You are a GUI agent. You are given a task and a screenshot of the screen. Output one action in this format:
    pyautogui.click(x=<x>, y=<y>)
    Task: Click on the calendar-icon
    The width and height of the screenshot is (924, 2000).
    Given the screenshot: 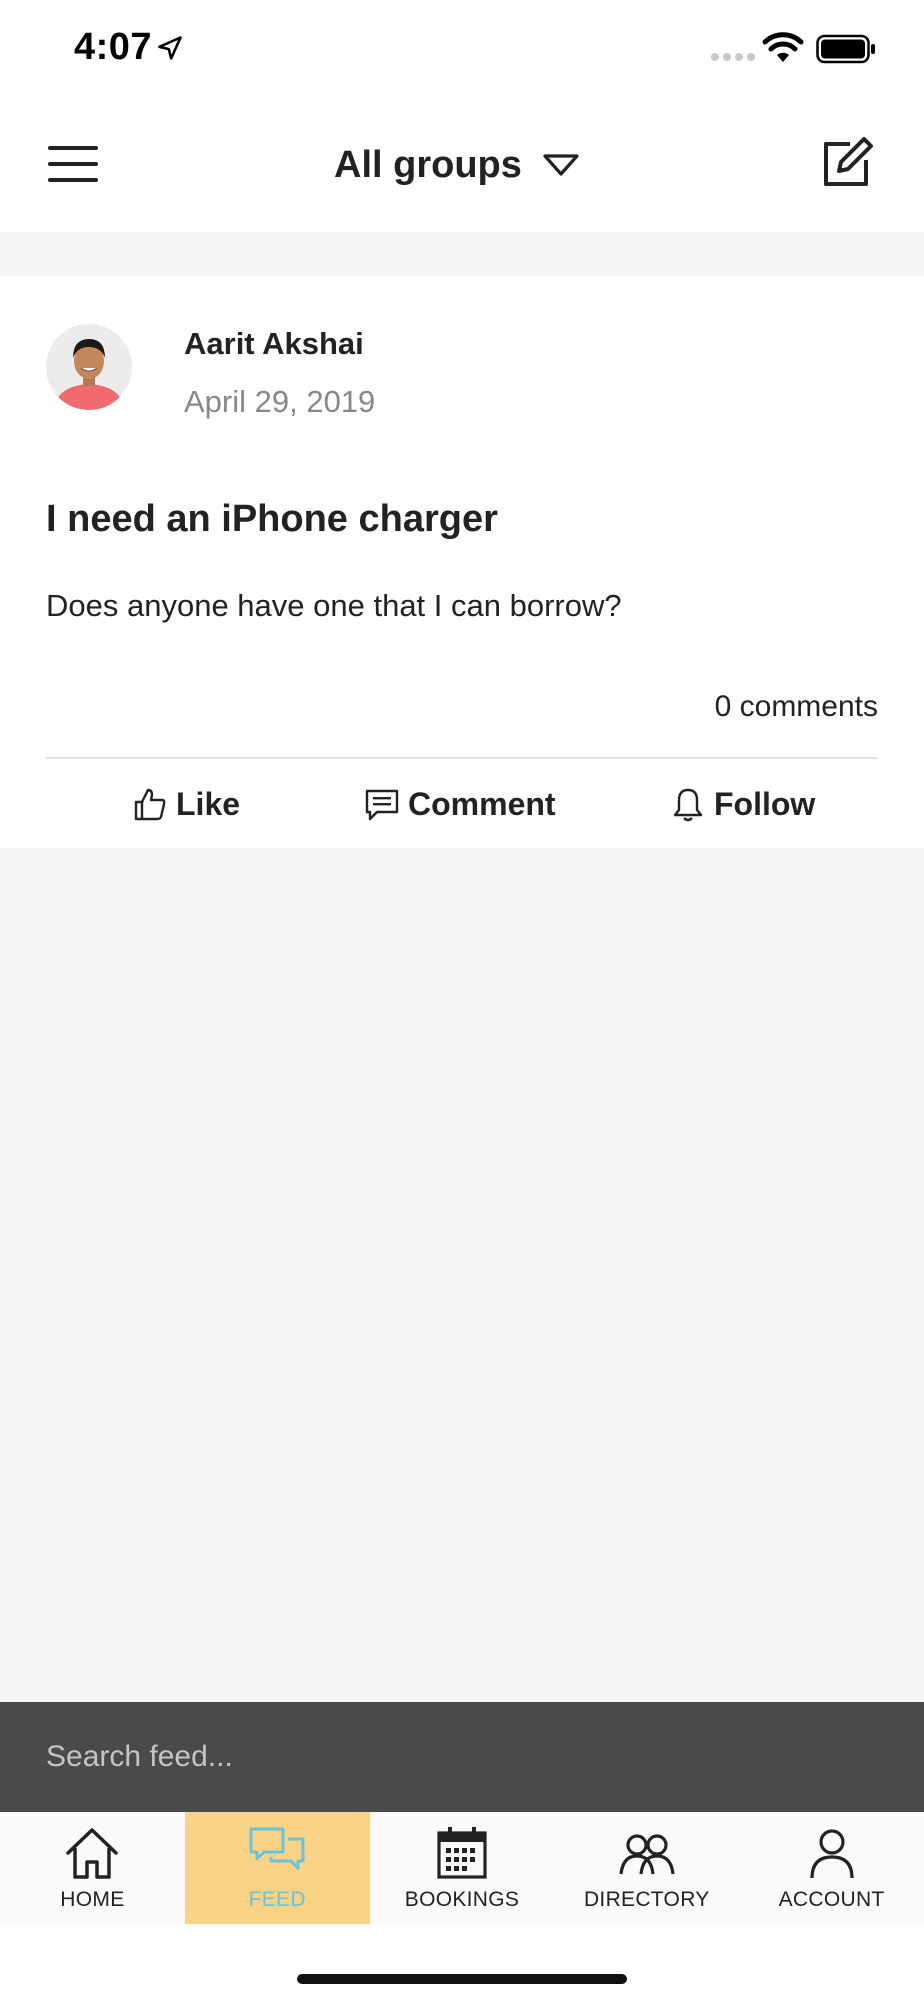 What is the action you would take?
    pyautogui.click(x=462, y=1853)
    